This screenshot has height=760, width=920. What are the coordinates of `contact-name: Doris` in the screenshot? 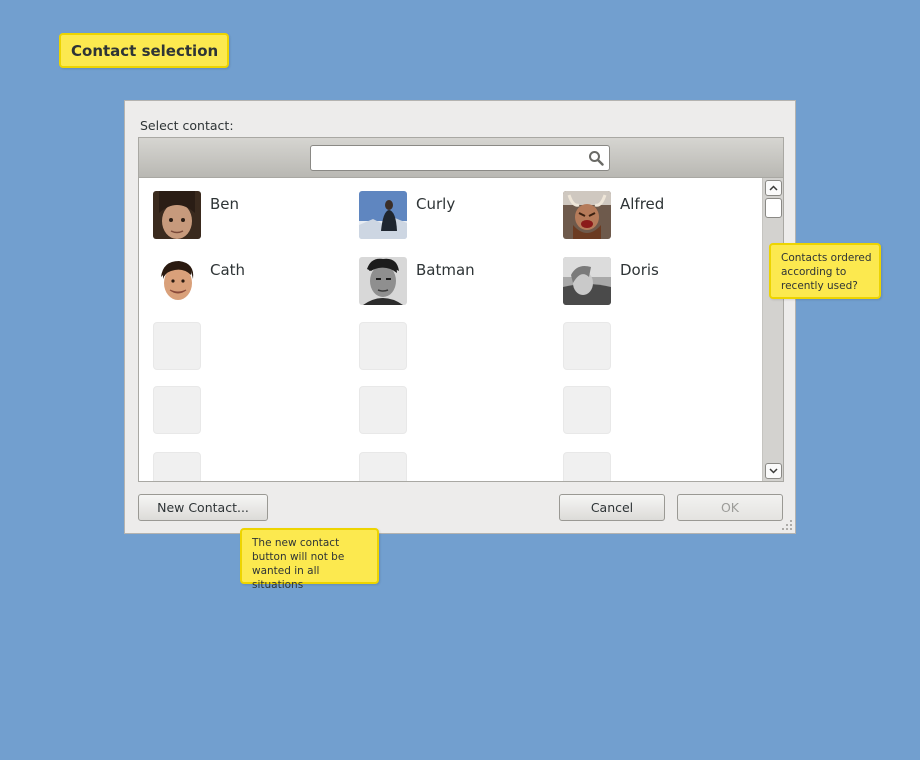 It's located at (639, 270).